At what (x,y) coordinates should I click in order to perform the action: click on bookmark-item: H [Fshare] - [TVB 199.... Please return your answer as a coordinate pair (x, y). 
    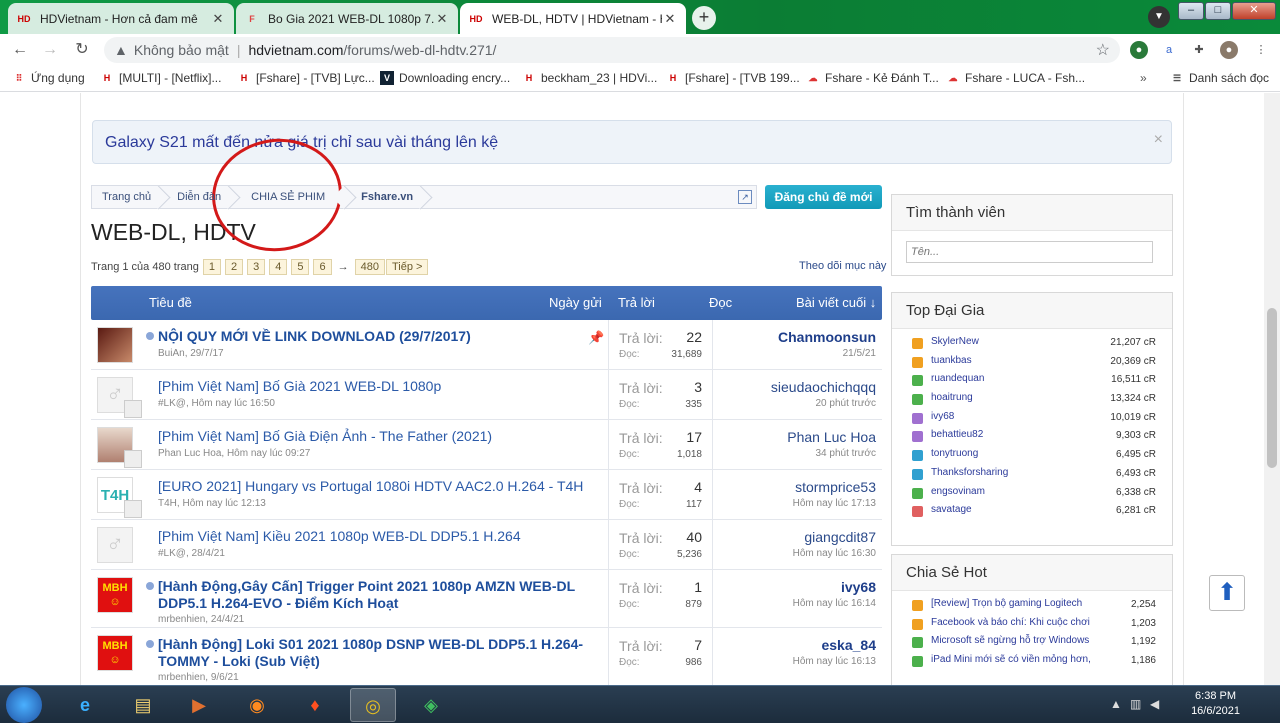
    Looking at the image, I should click on (733, 78).